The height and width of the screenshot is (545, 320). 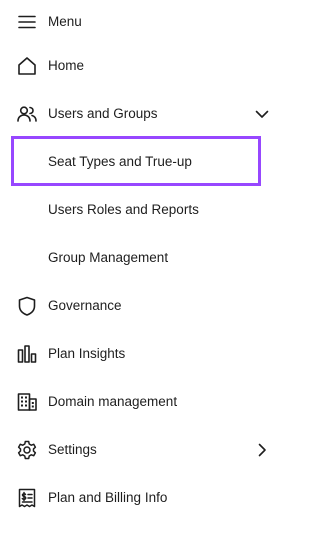 I want to click on sidebar-item-seat-types: Seat Types and True-up, so click(x=144, y=162).